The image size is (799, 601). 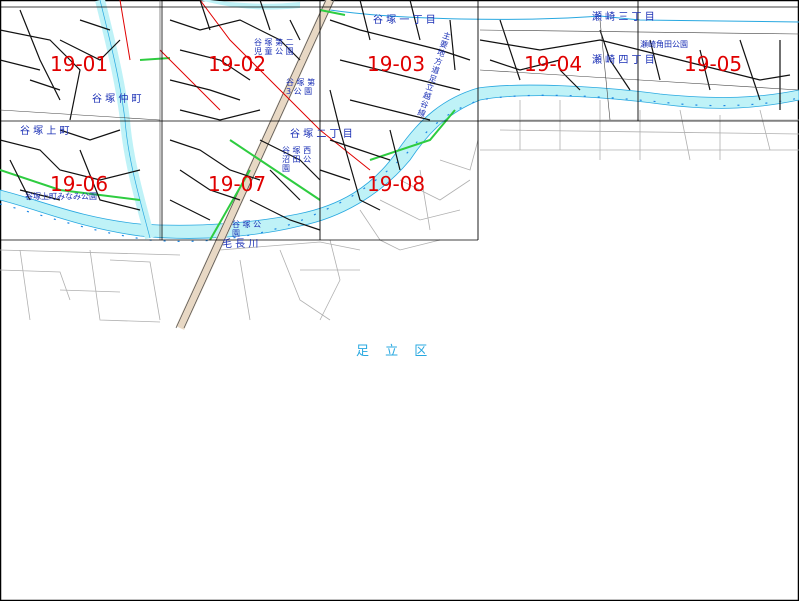 I want to click on sheet-19-06: 19-06, so click(x=79, y=184).